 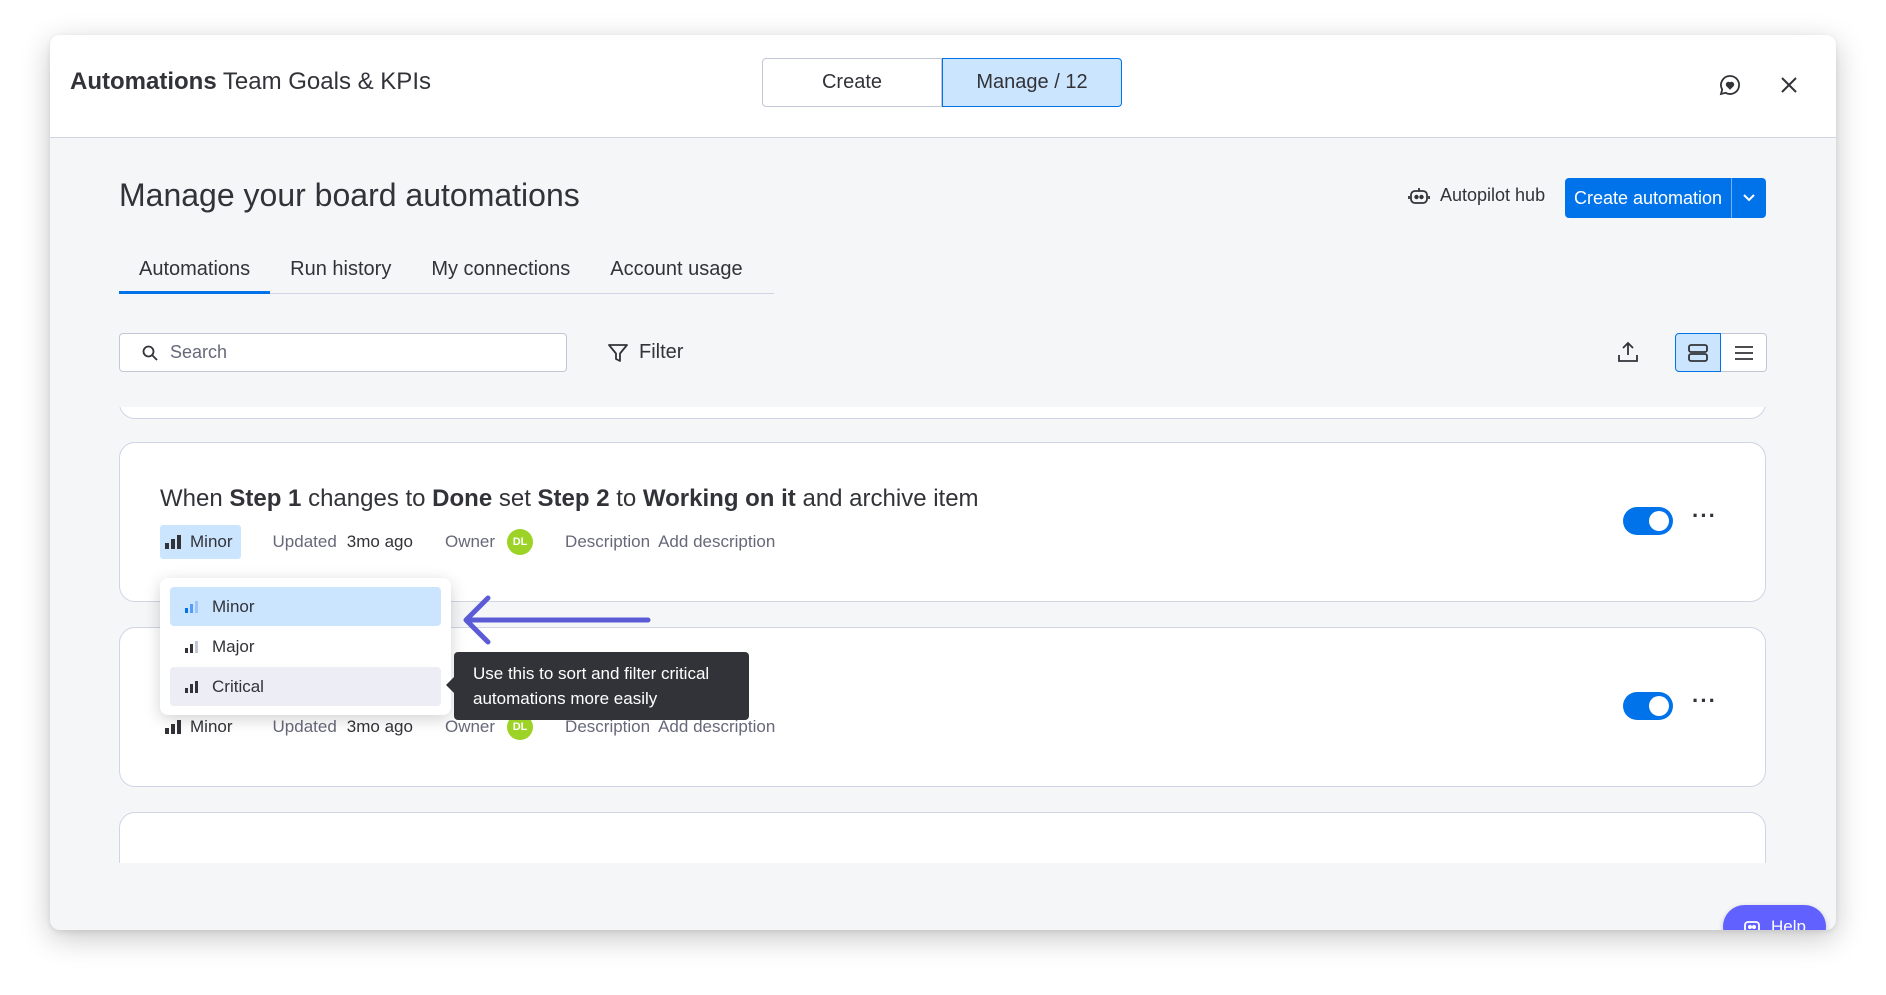 What do you see at coordinates (238, 686) in the screenshot?
I see `priority-option-label: Critical` at bounding box center [238, 686].